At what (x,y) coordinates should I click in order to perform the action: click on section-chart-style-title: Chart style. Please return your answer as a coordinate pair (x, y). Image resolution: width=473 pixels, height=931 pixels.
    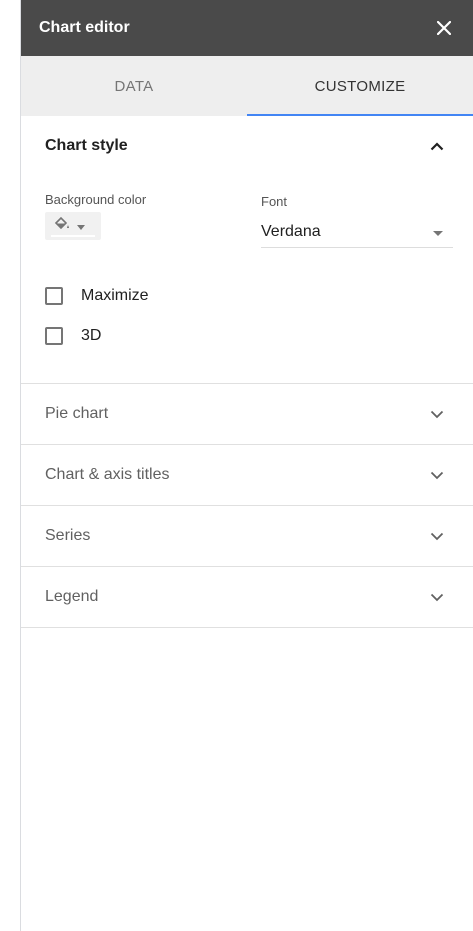
    Looking at the image, I should click on (86, 145).